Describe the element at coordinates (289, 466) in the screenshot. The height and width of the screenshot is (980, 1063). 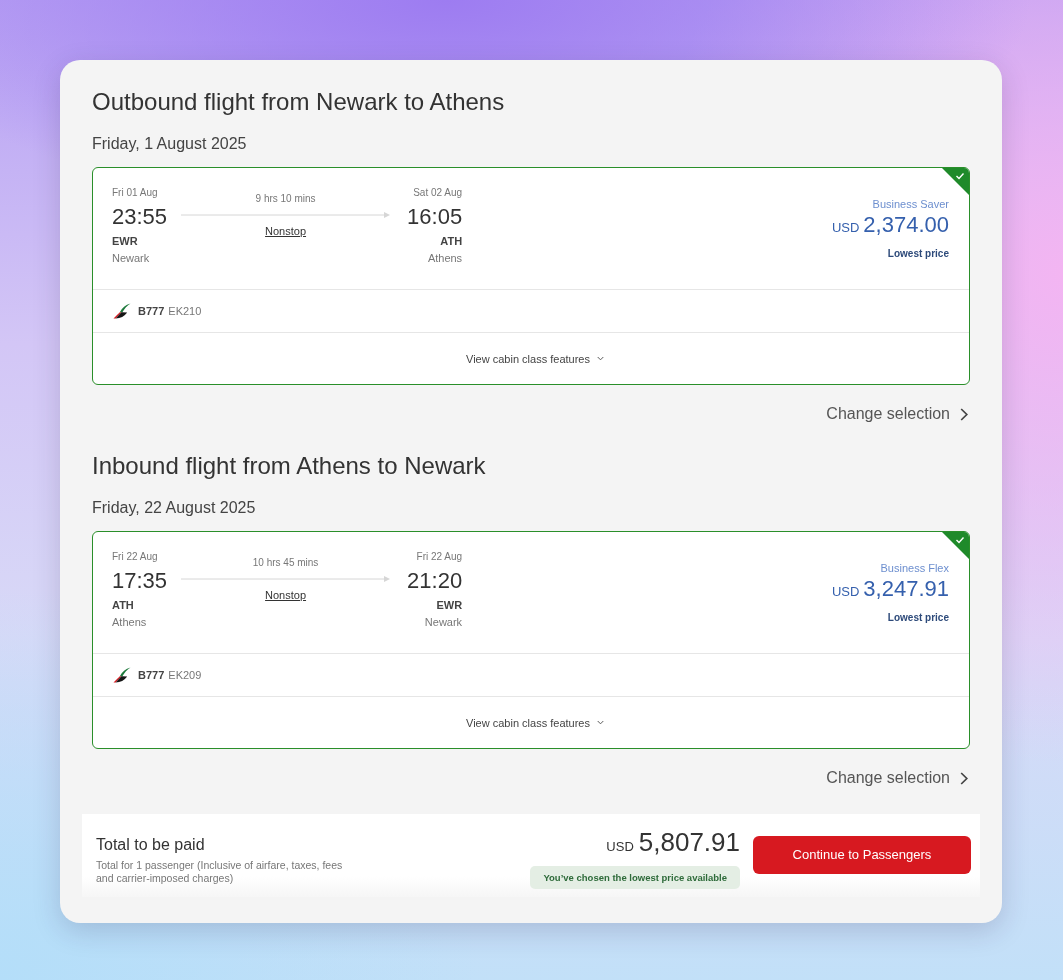
I see `section-title: Inbound flight from Athens to Newark` at that location.